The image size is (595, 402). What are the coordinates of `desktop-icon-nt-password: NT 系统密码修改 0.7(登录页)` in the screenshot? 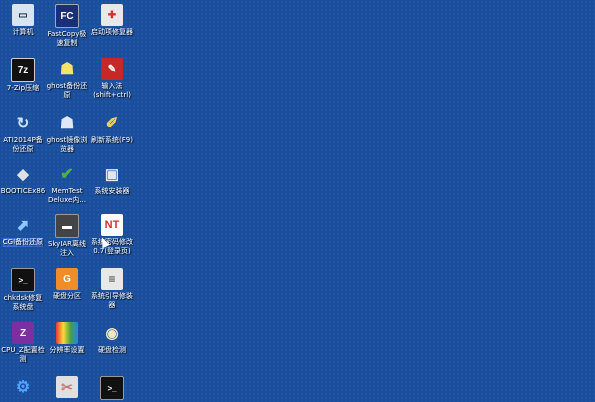 It's located at (112, 235).